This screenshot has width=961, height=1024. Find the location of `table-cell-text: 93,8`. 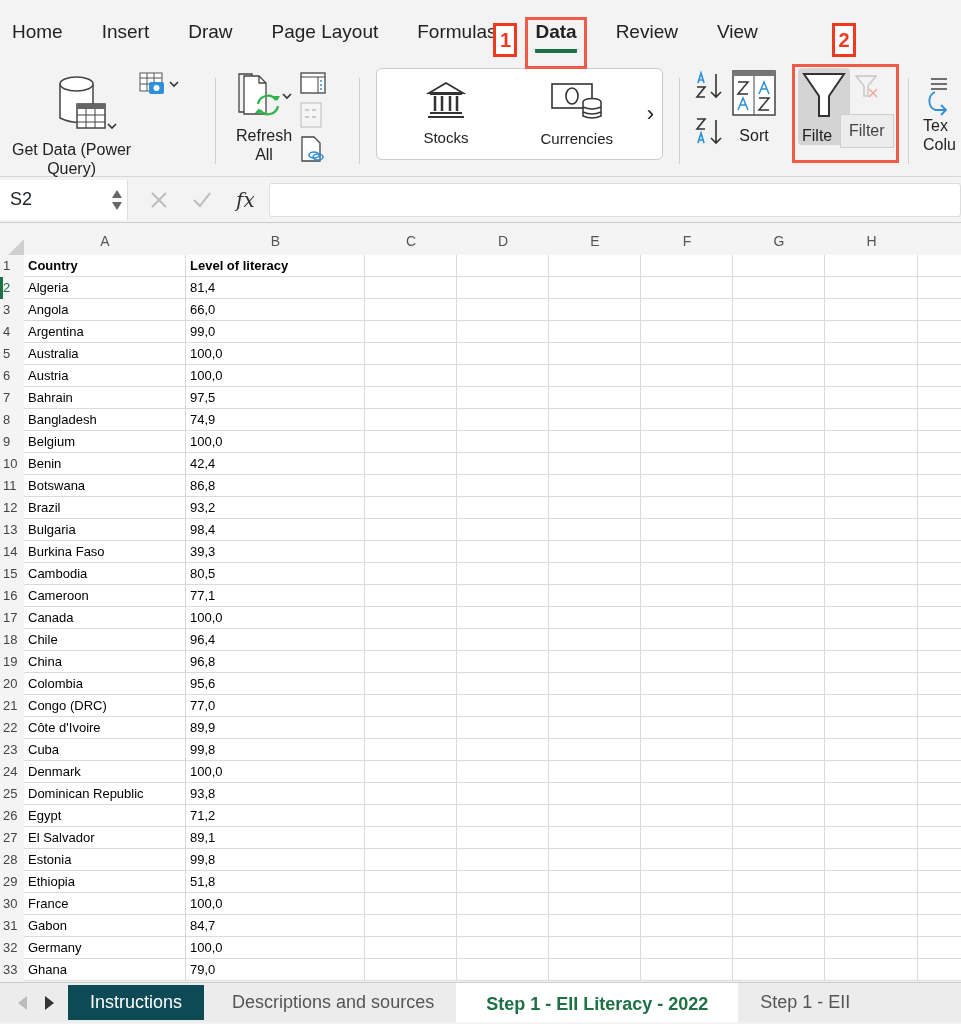

table-cell-text: 93,8 is located at coordinates (203, 794).